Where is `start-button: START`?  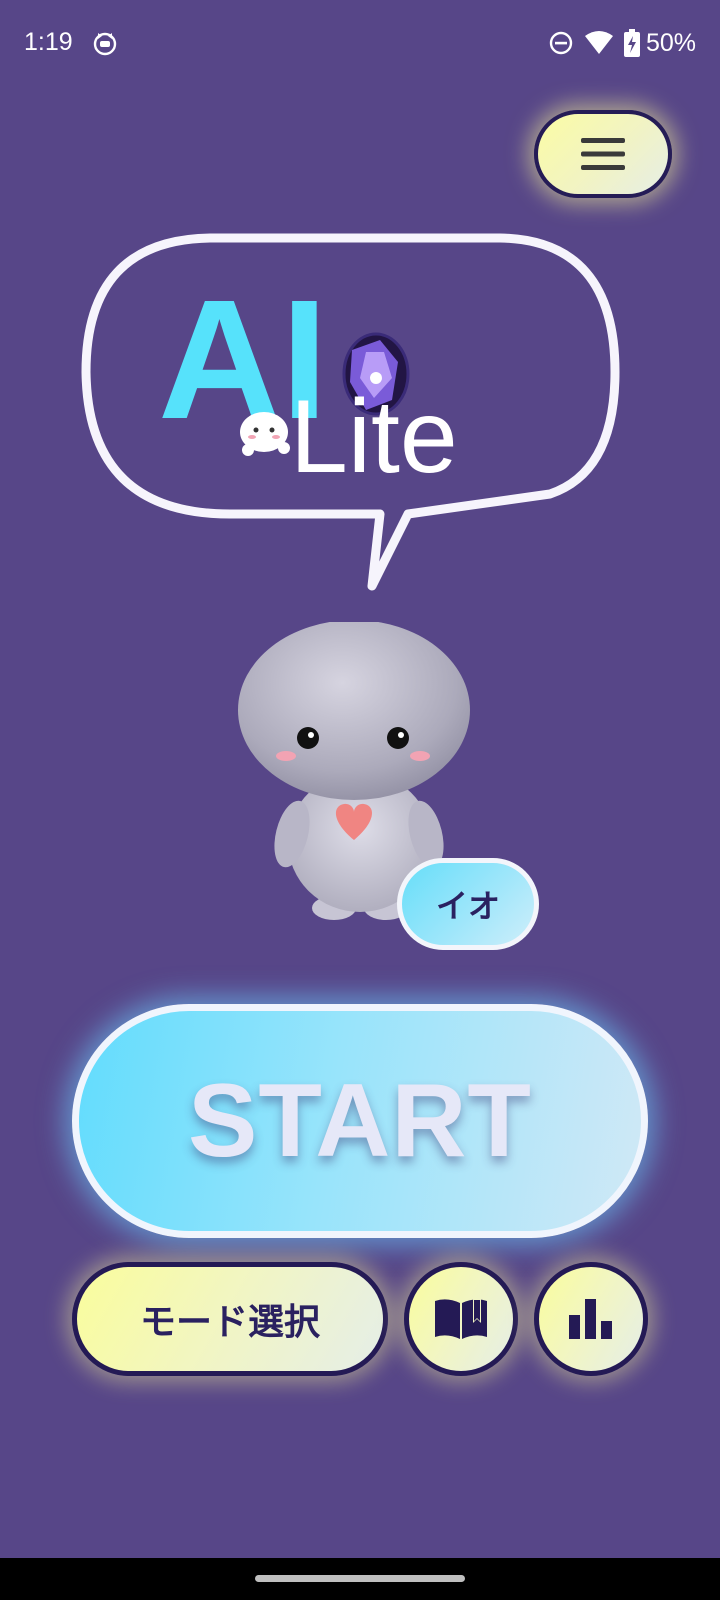
start-button: START is located at coordinates (360, 1121).